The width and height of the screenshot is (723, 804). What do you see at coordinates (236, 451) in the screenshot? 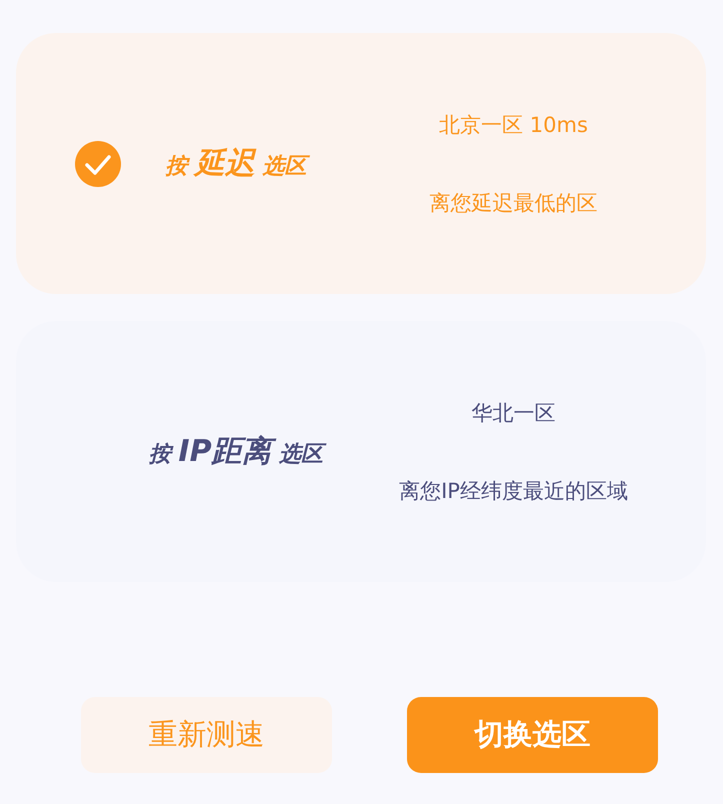
I see `option-title: 按 IP距离 选区` at bounding box center [236, 451].